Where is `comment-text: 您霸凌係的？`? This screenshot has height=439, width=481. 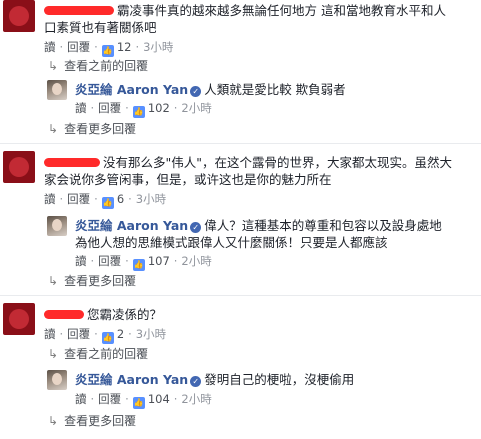
comment-text: 您霸凌係的？ is located at coordinates (103, 314).